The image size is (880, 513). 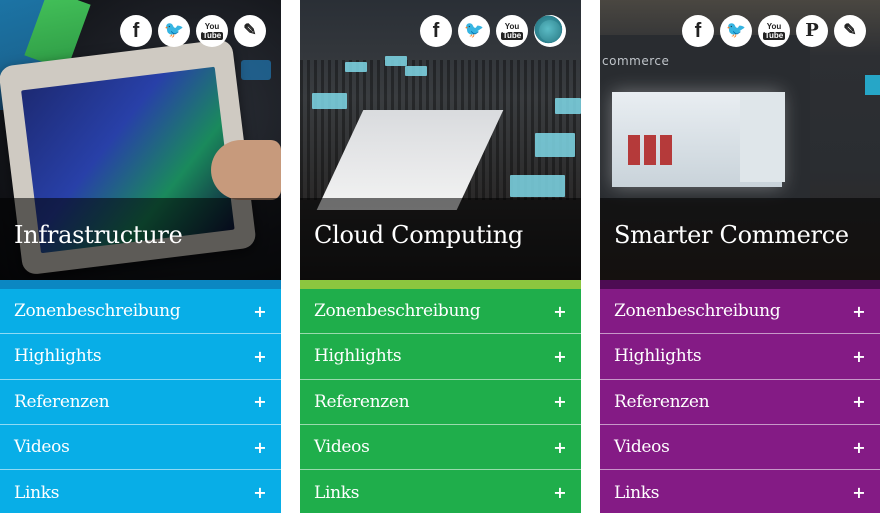 I want to click on twitter-glyph: 🐦, so click(x=174, y=30).